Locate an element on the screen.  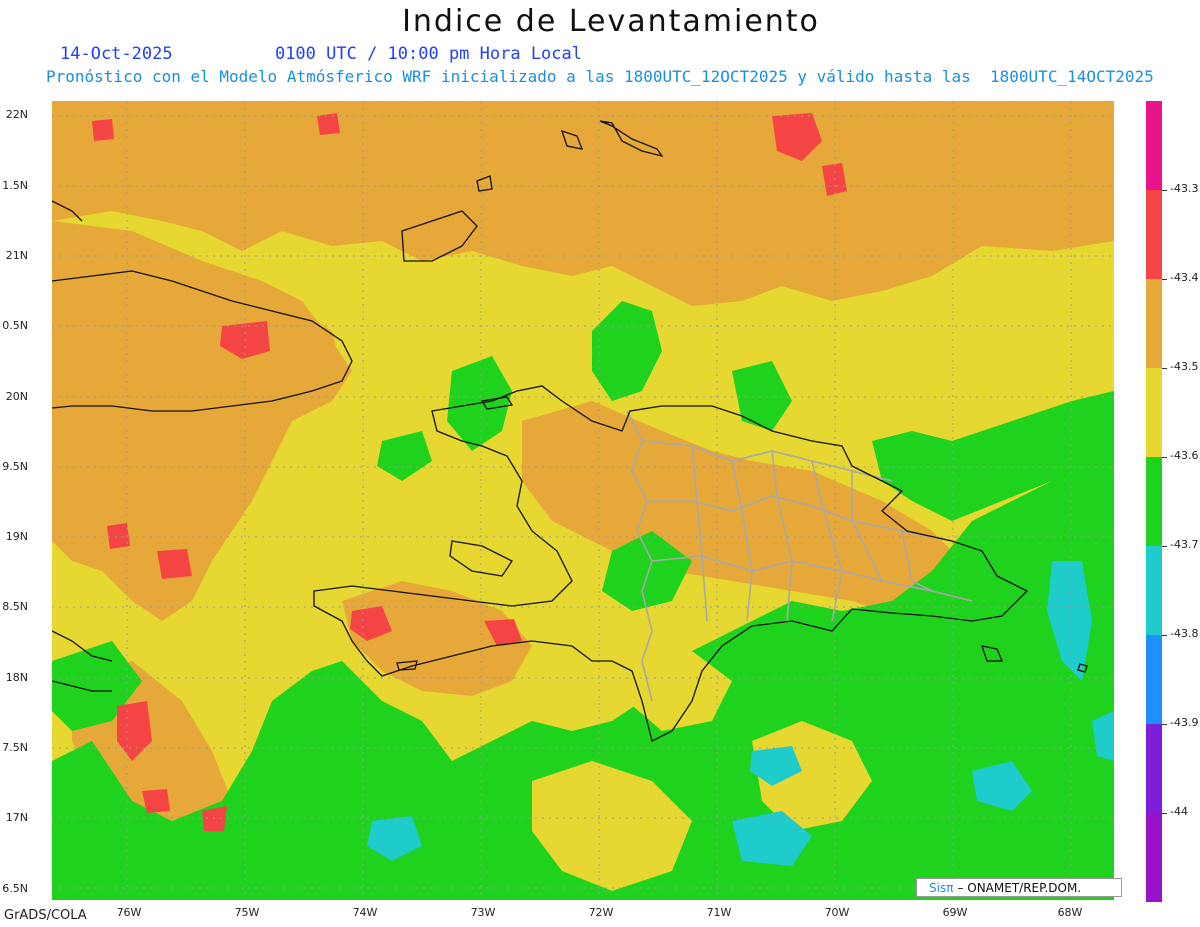
credit-text: – ONAMET/REP.DOM. is located at coordinates (1019, 887).